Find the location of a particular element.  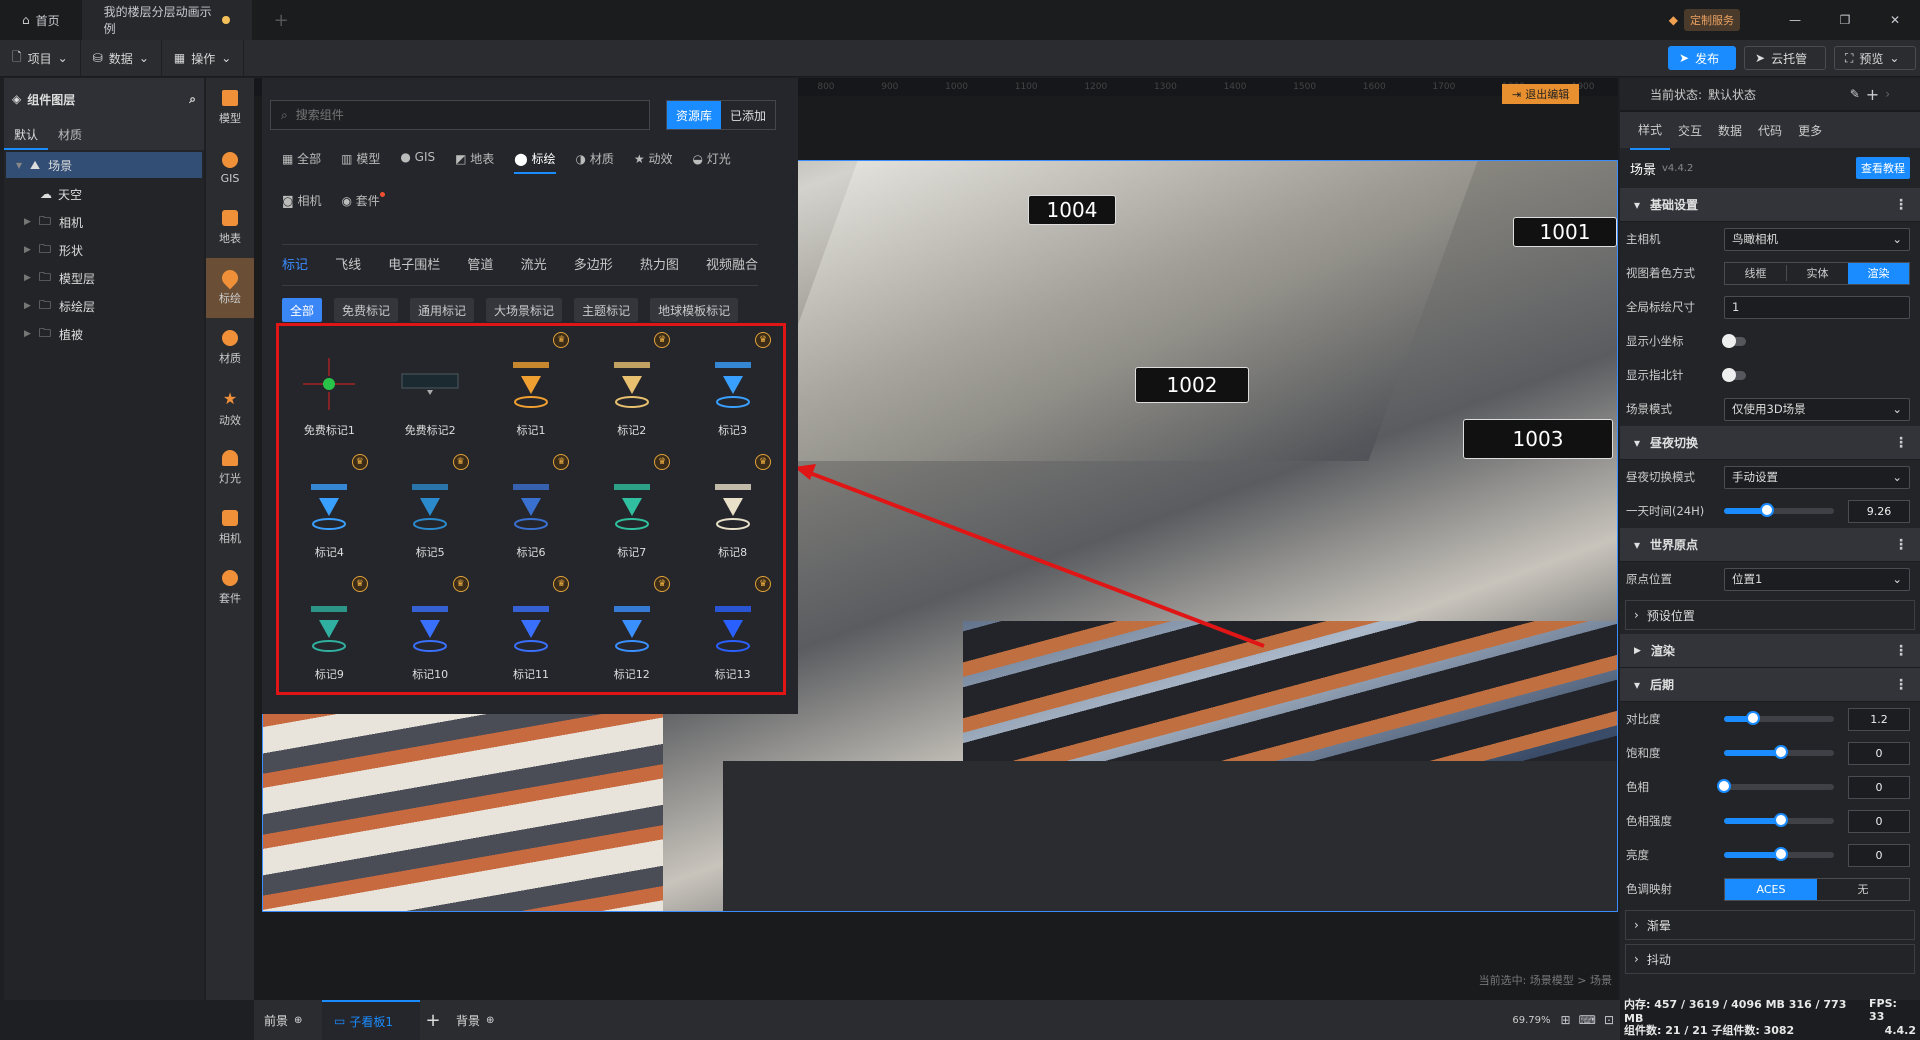

category-kit: ◉ 套件 is located at coordinates (363, 200).